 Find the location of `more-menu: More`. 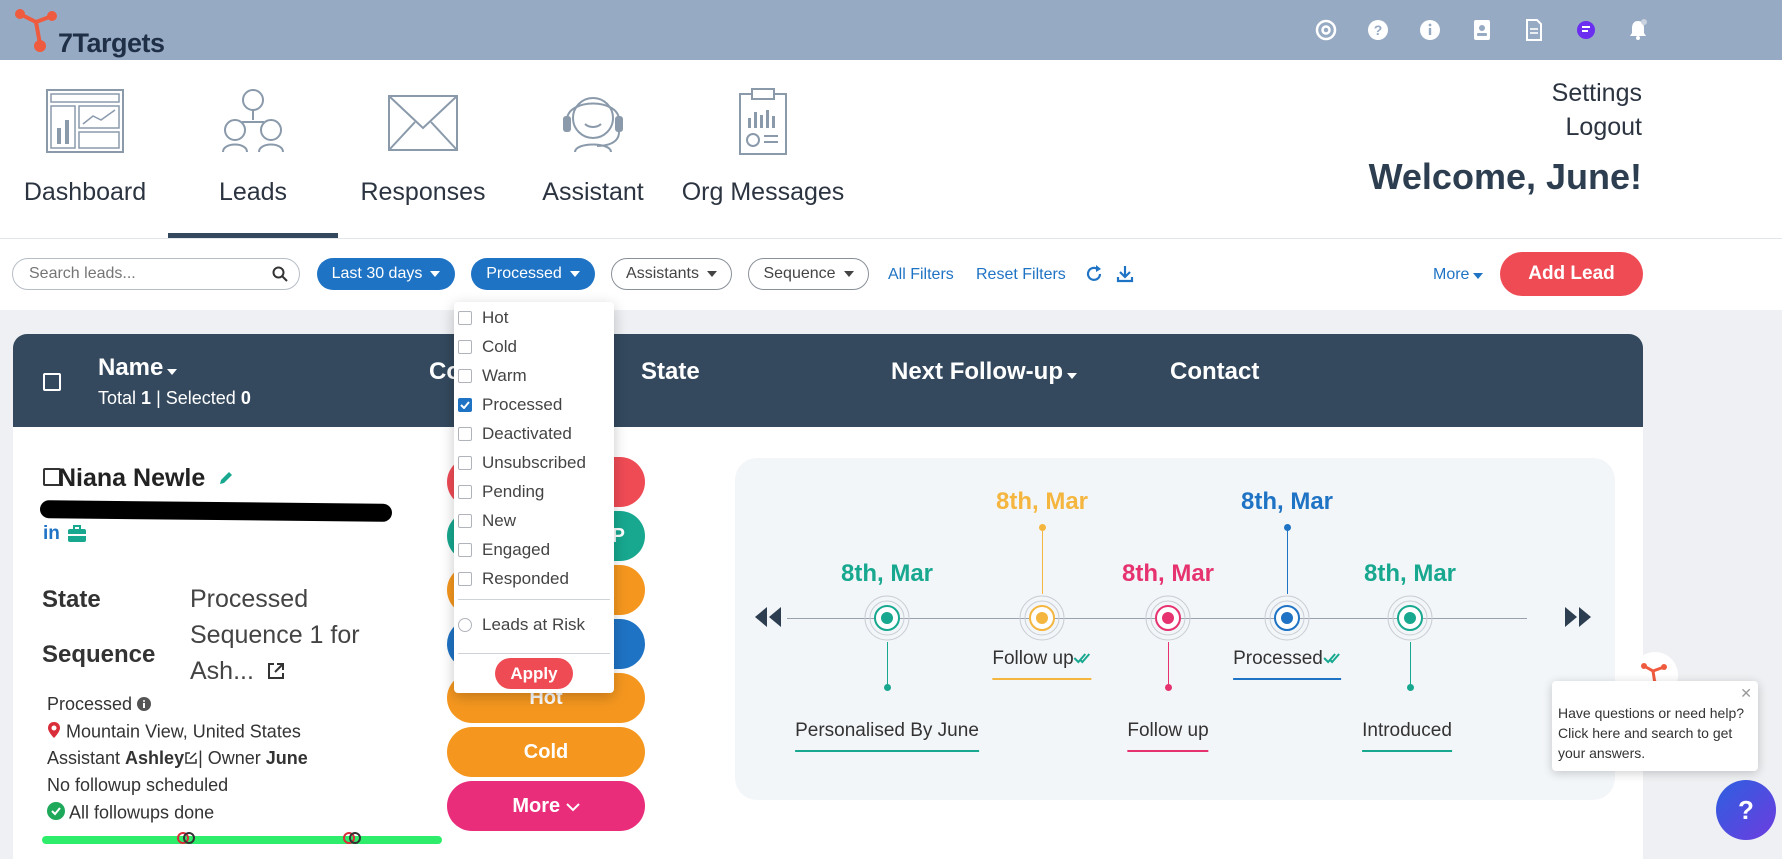

more-menu: More is located at coordinates (1458, 275).